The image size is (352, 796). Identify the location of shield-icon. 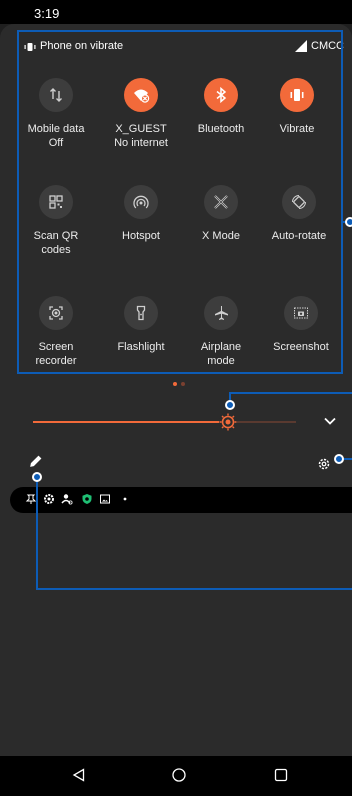
(87, 499).